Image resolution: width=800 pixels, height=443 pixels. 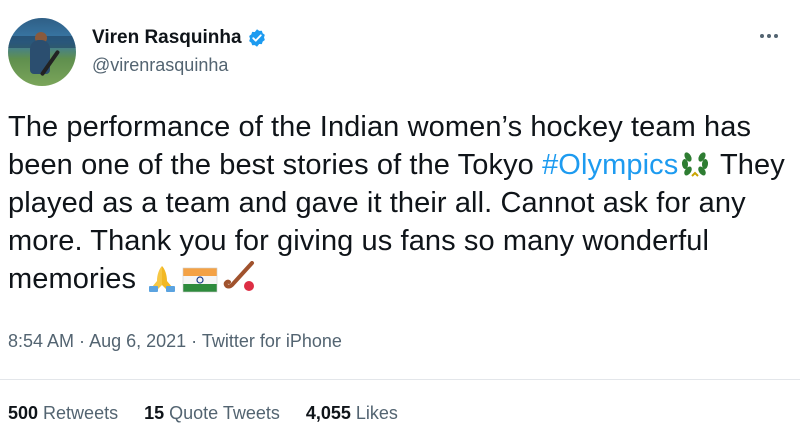 What do you see at coordinates (328, 413) in the screenshot?
I see `likes-count: 4,055` at bounding box center [328, 413].